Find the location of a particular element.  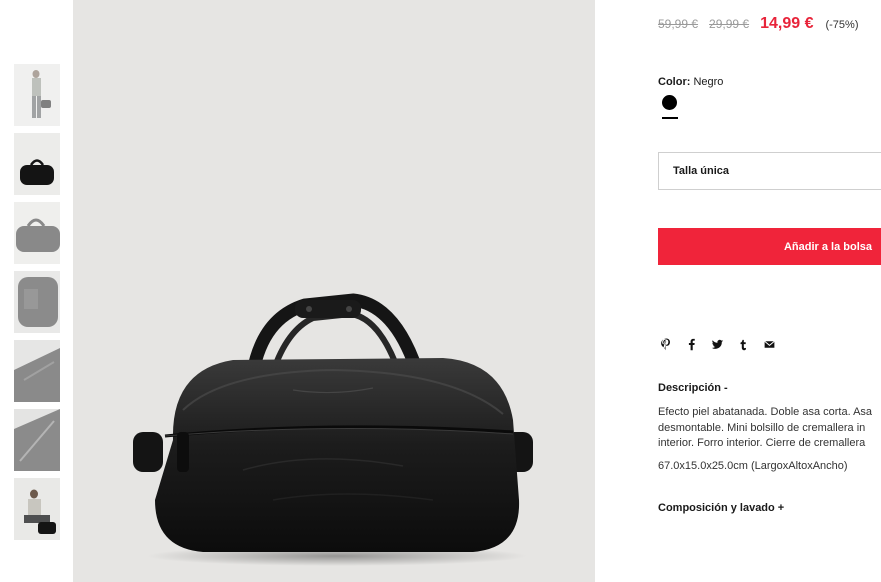

thumbnail-bag-angle is located at coordinates (37, 233).